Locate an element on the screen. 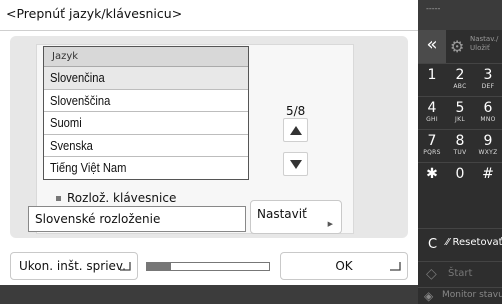  back-button: « is located at coordinates (432, 46).